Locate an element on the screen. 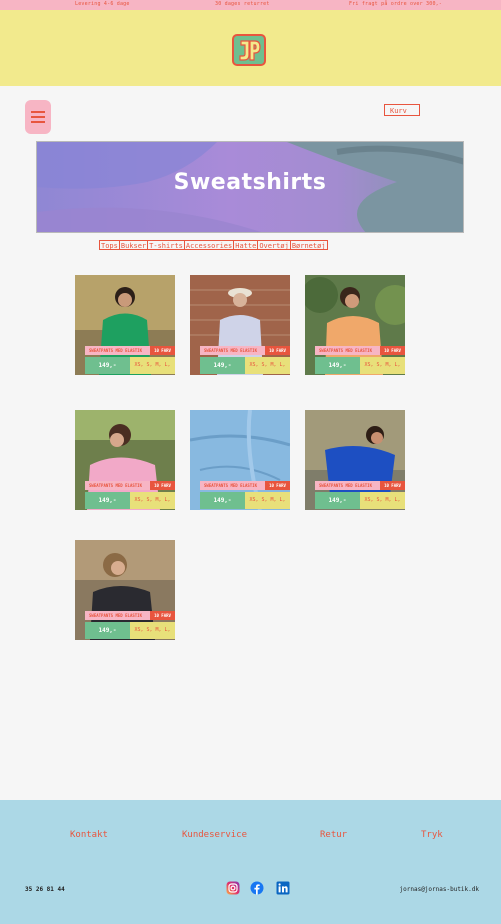 This screenshot has width=501, height=924. hero-banner: Sweatshirts is located at coordinates (250, 187).